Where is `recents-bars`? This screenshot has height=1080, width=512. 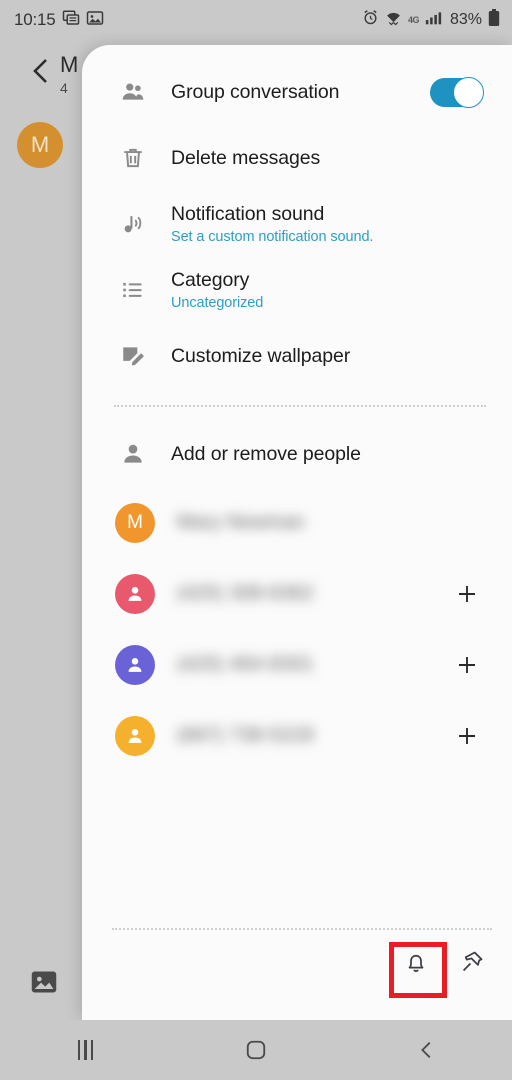
recents-bars is located at coordinates (85, 1050).